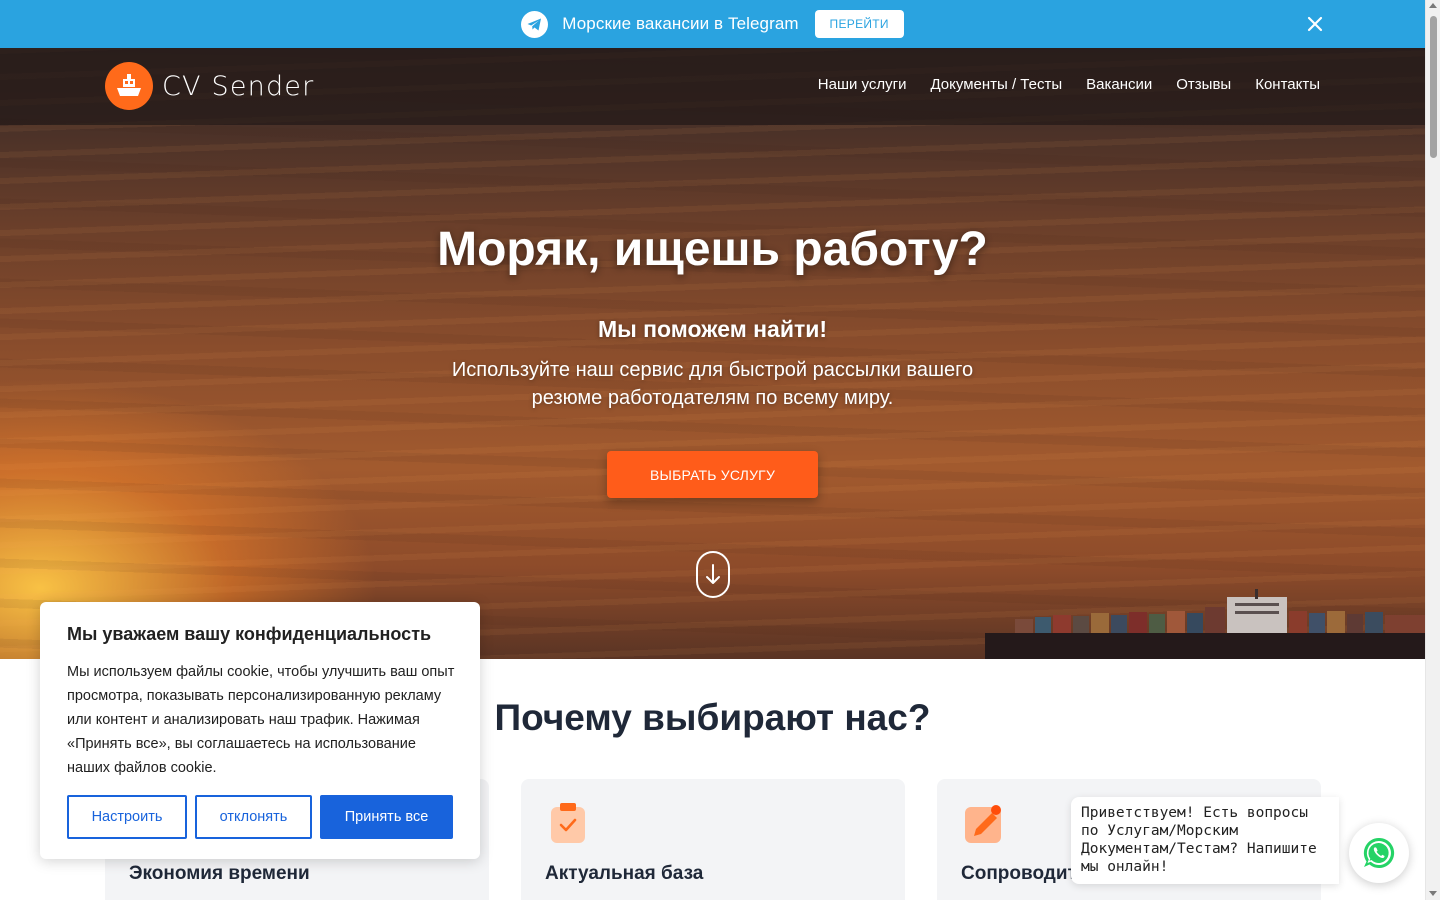 The height and width of the screenshot is (900, 1440). Describe the element at coordinates (1315, 24) in the screenshot. I see `close-icon` at that location.